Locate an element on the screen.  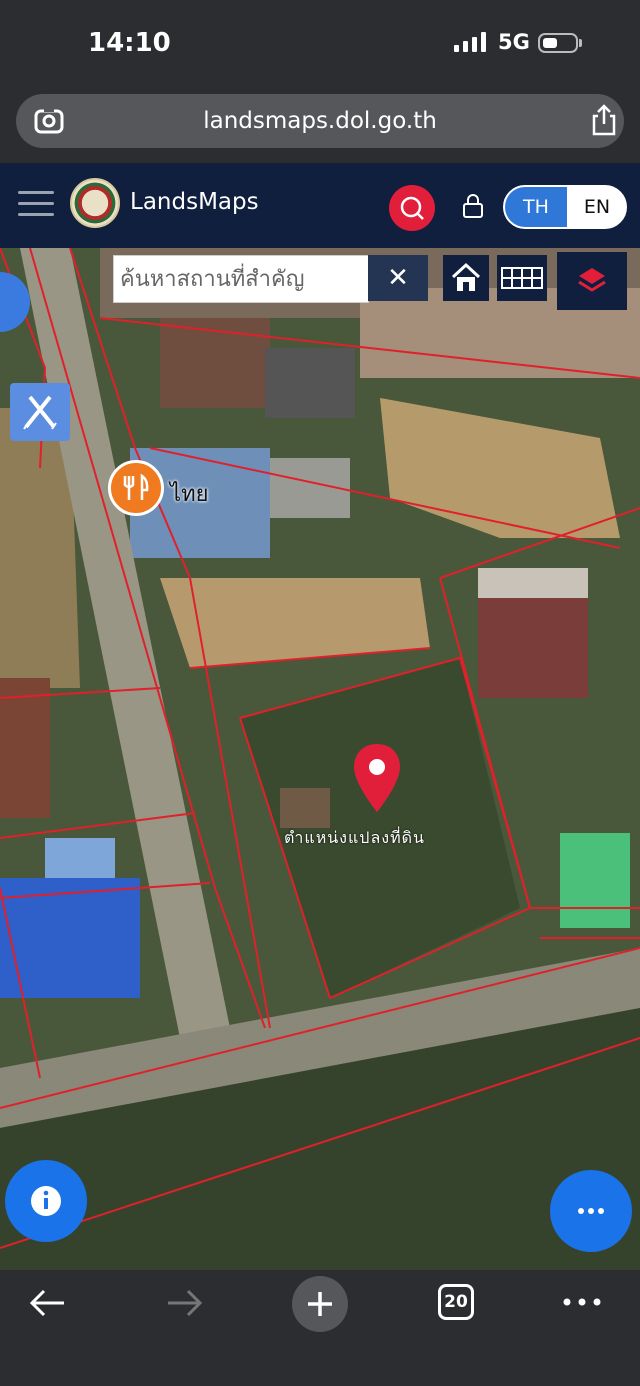
home-icon is located at coordinates (466, 276).